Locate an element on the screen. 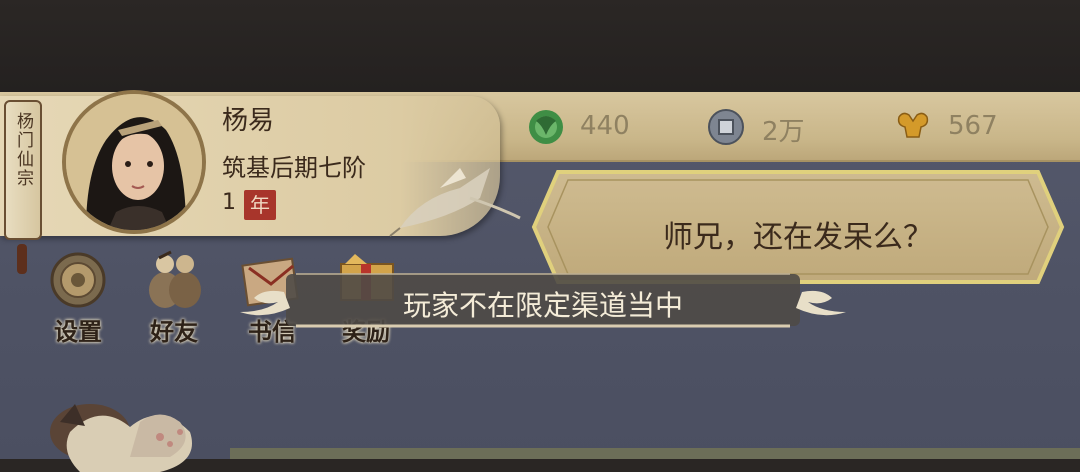  sect-tag: 杨门仙宗 is located at coordinates (23, 170).